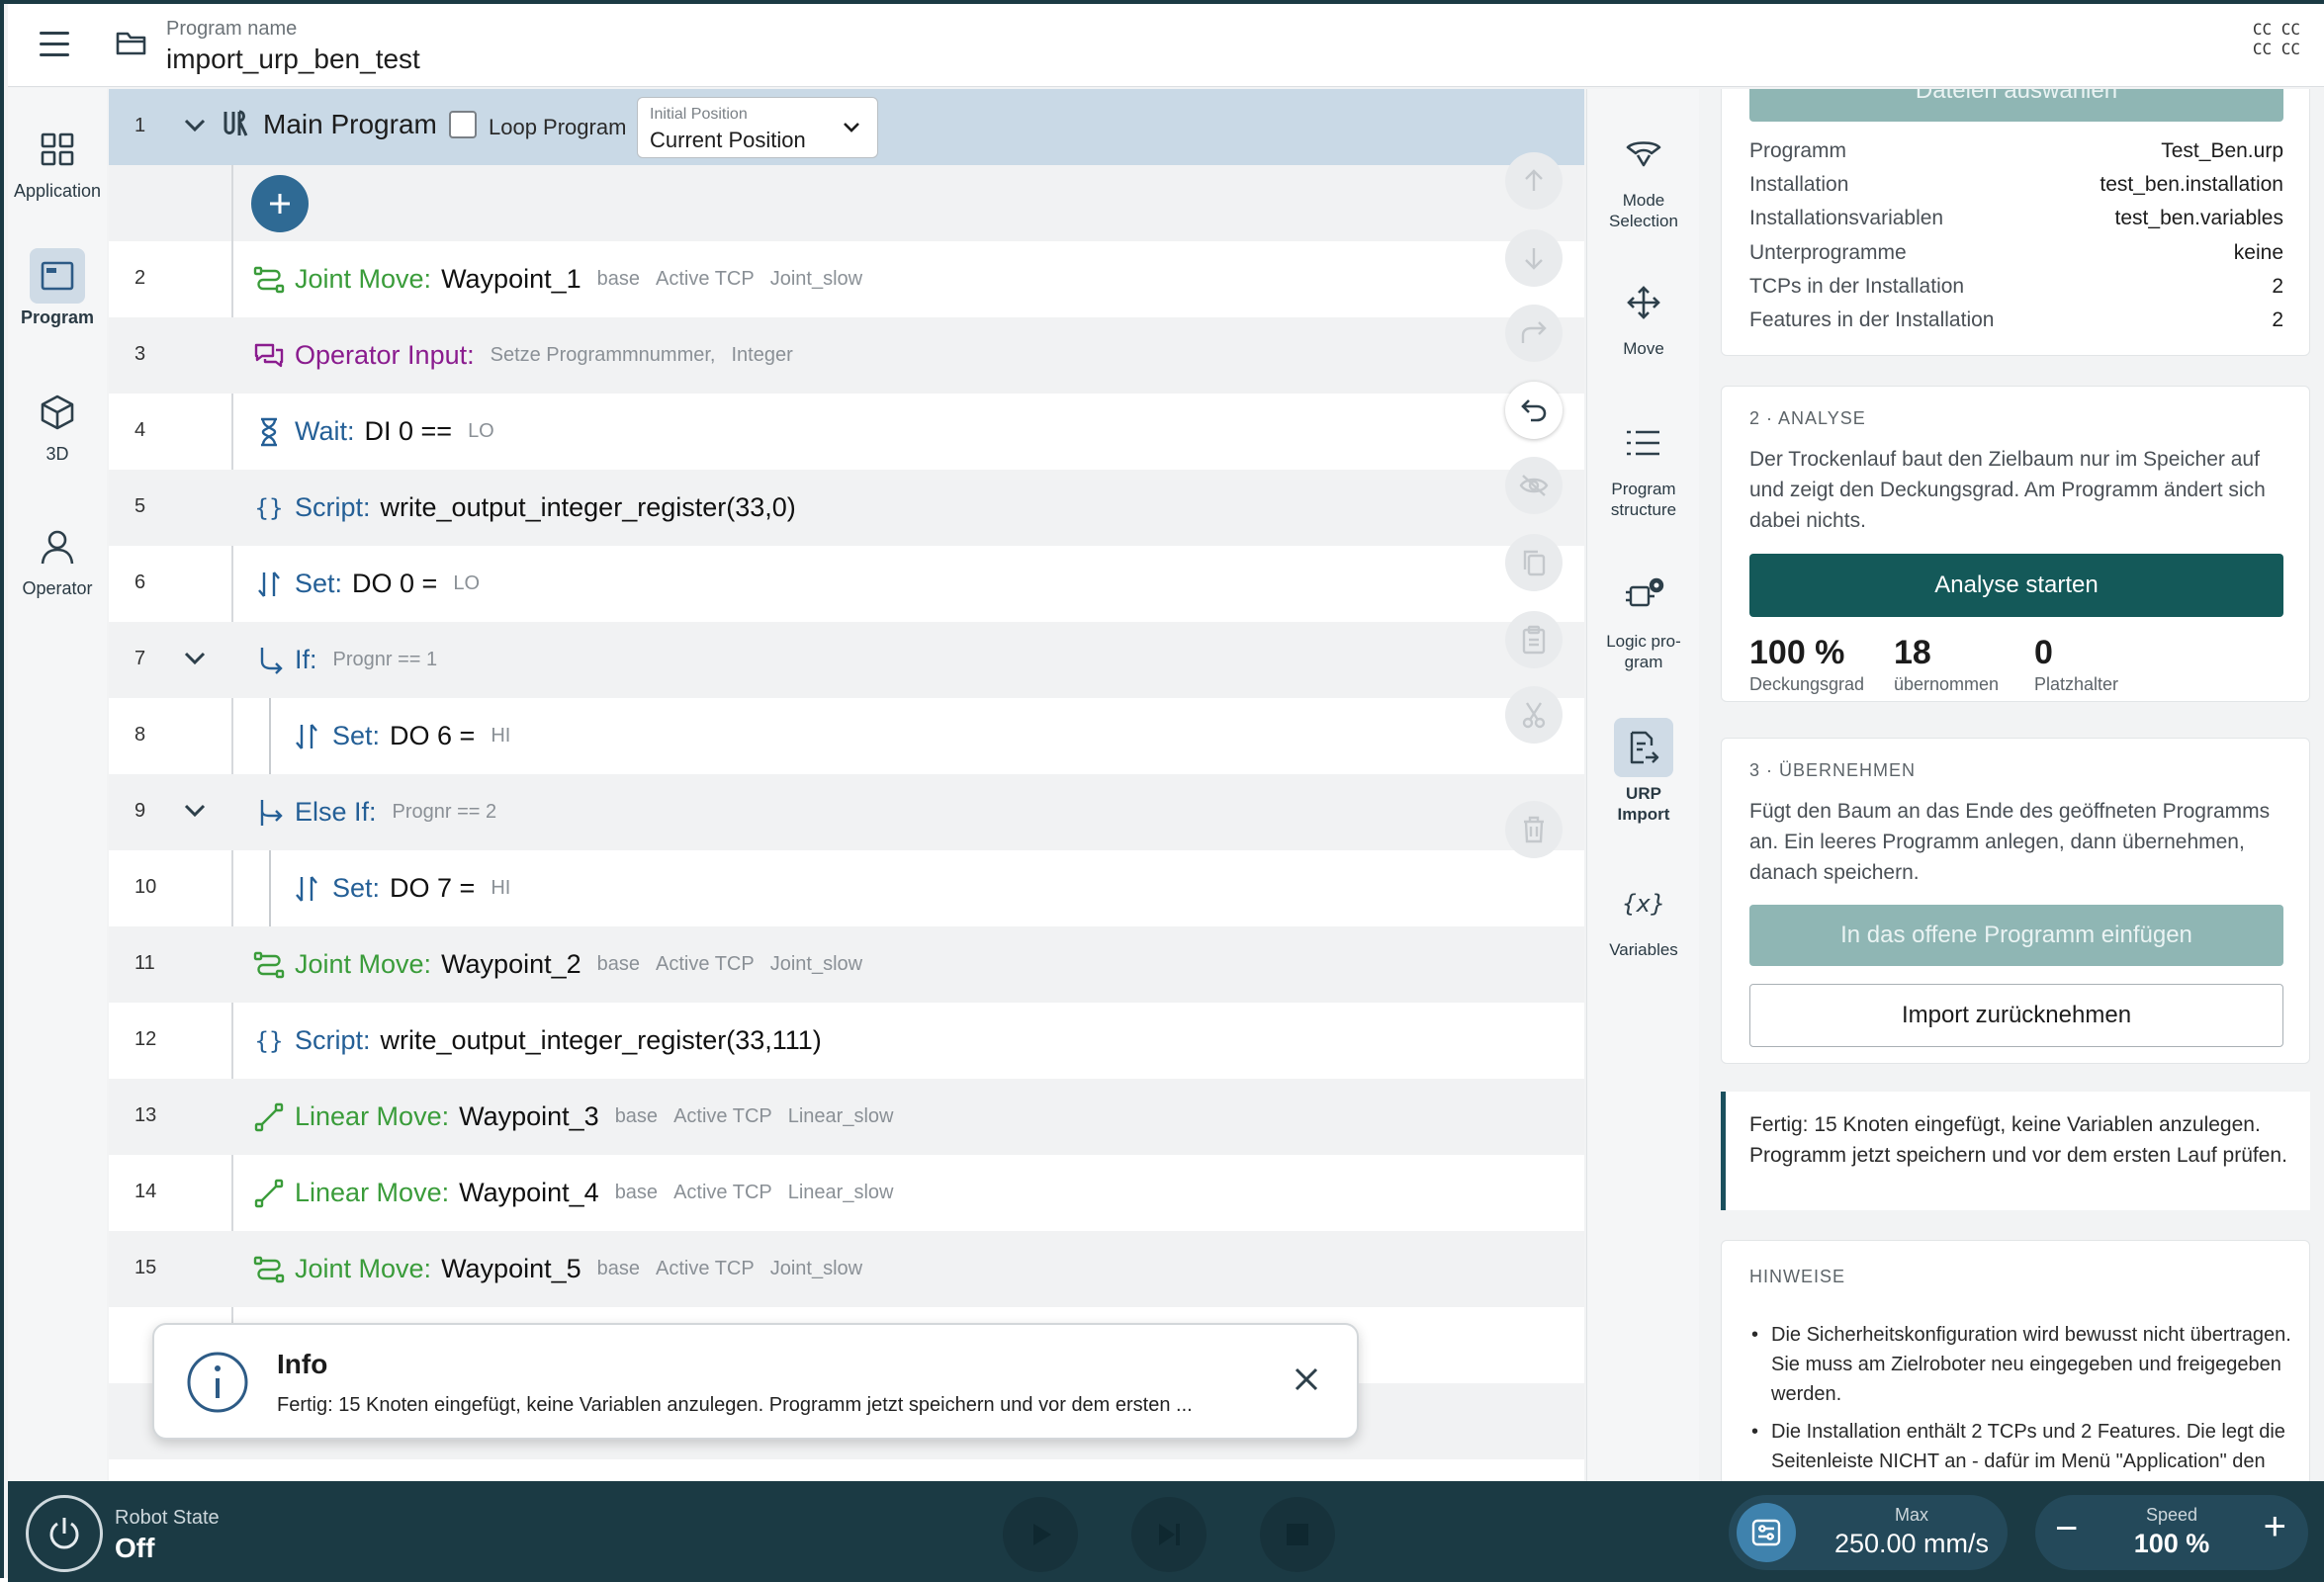 The image size is (2324, 1582). I want to click on rail-mode-selection: Mode Selection, so click(1644, 178).